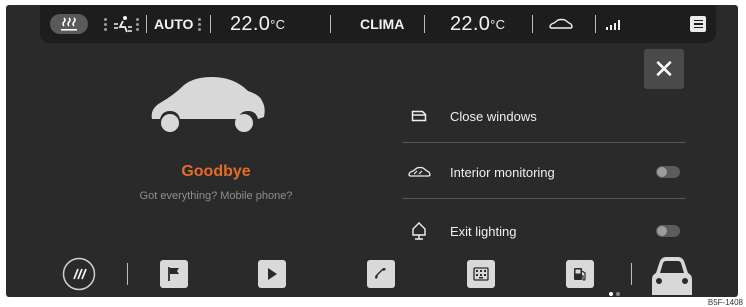  I want to click on phone-button, so click(381, 274).